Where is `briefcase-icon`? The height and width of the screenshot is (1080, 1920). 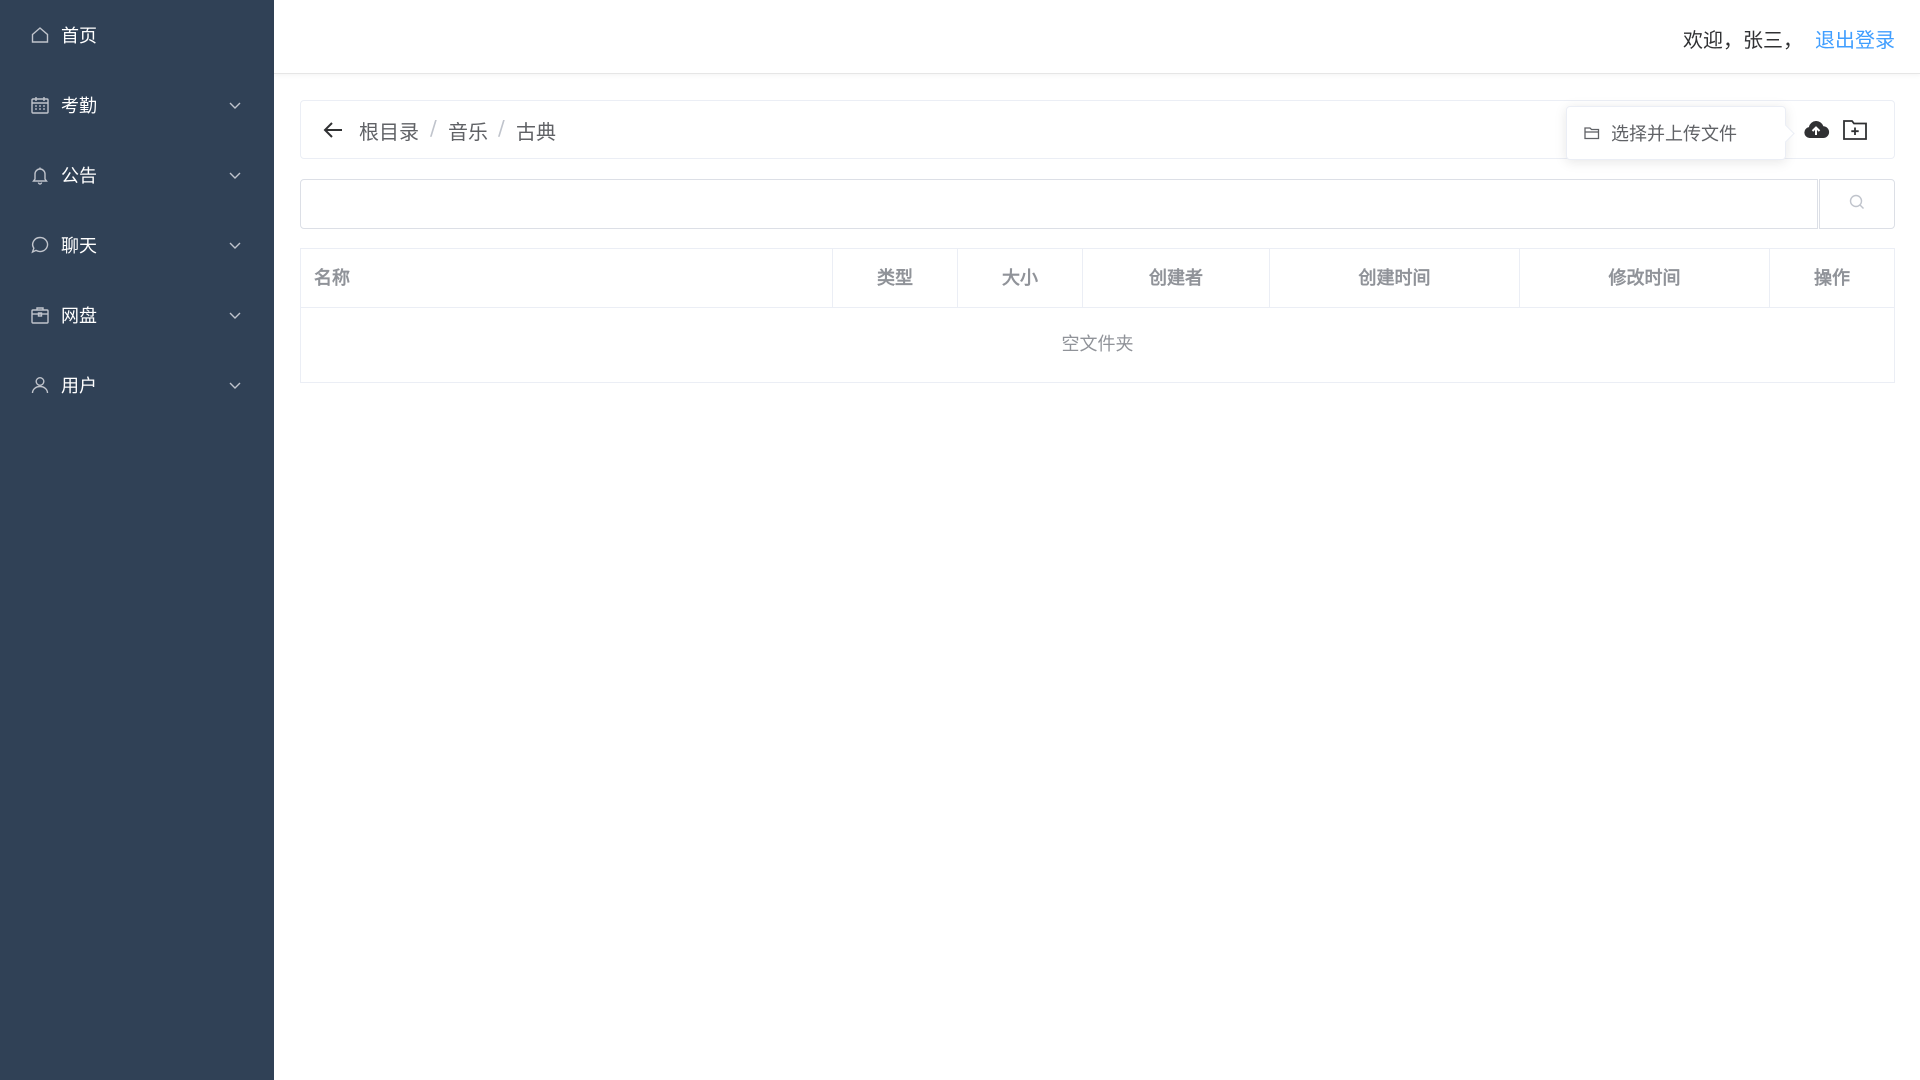 briefcase-icon is located at coordinates (40, 315).